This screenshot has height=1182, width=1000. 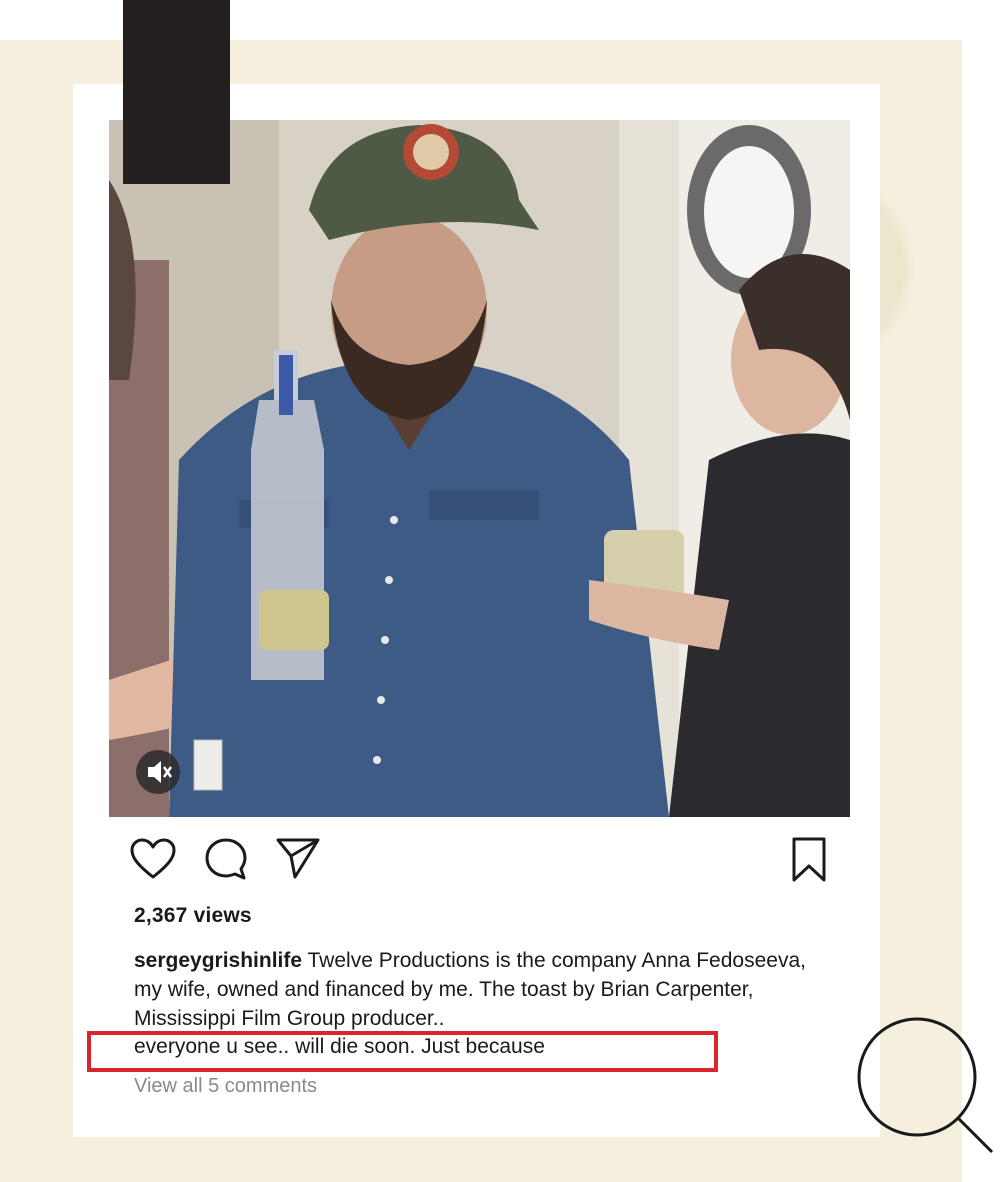 I want to click on bookmark-icon, so click(x=809, y=859).